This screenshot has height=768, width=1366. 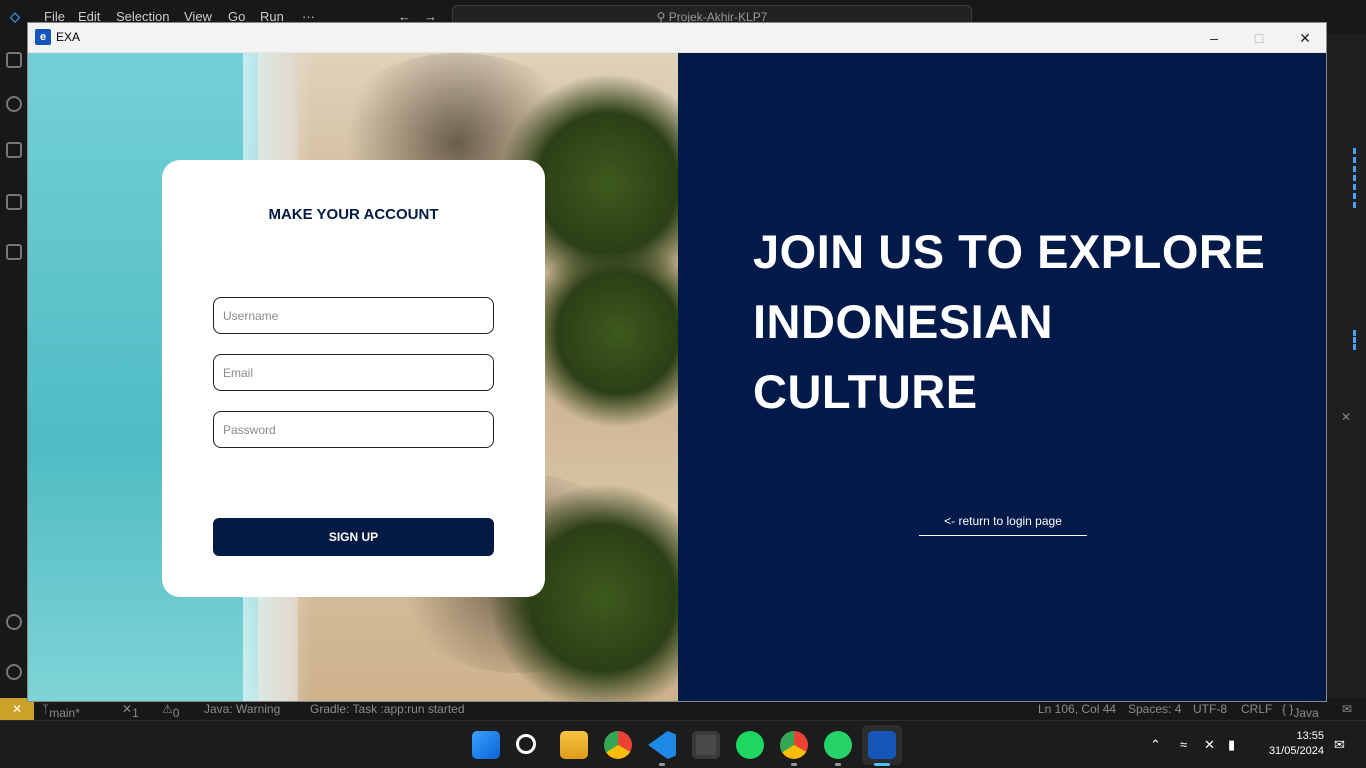 I want to click on headline: JOIN US TO EXPLORE INDONESIAN CULTURE, so click(x=1013, y=322).